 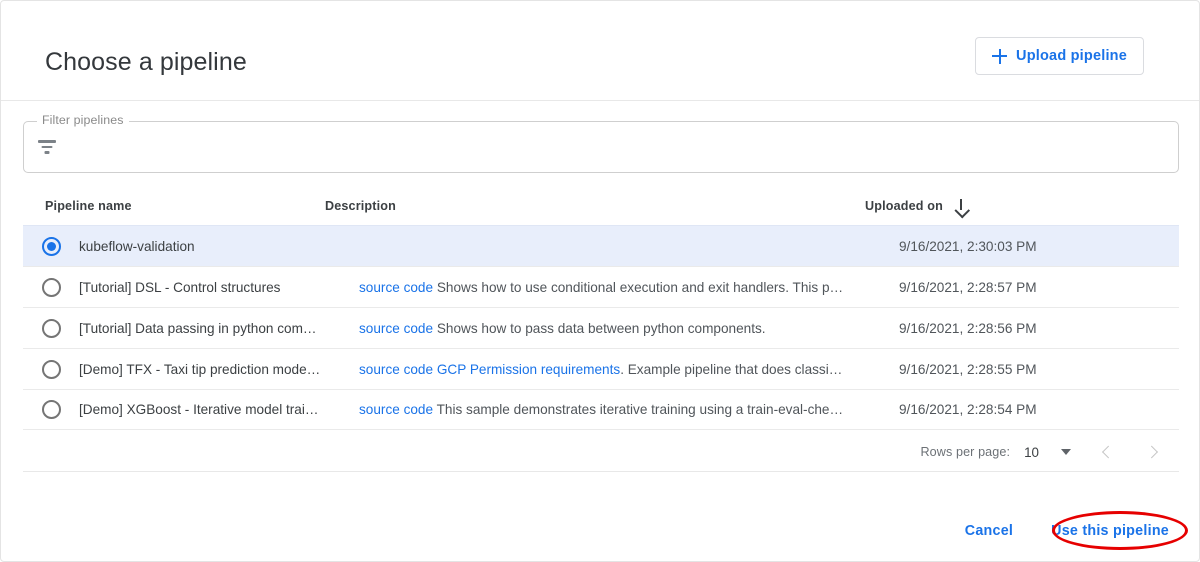 What do you see at coordinates (1071, 56) in the screenshot?
I see `upload-pipeline-label: Upload pipeline` at bounding box center [1071, 56].